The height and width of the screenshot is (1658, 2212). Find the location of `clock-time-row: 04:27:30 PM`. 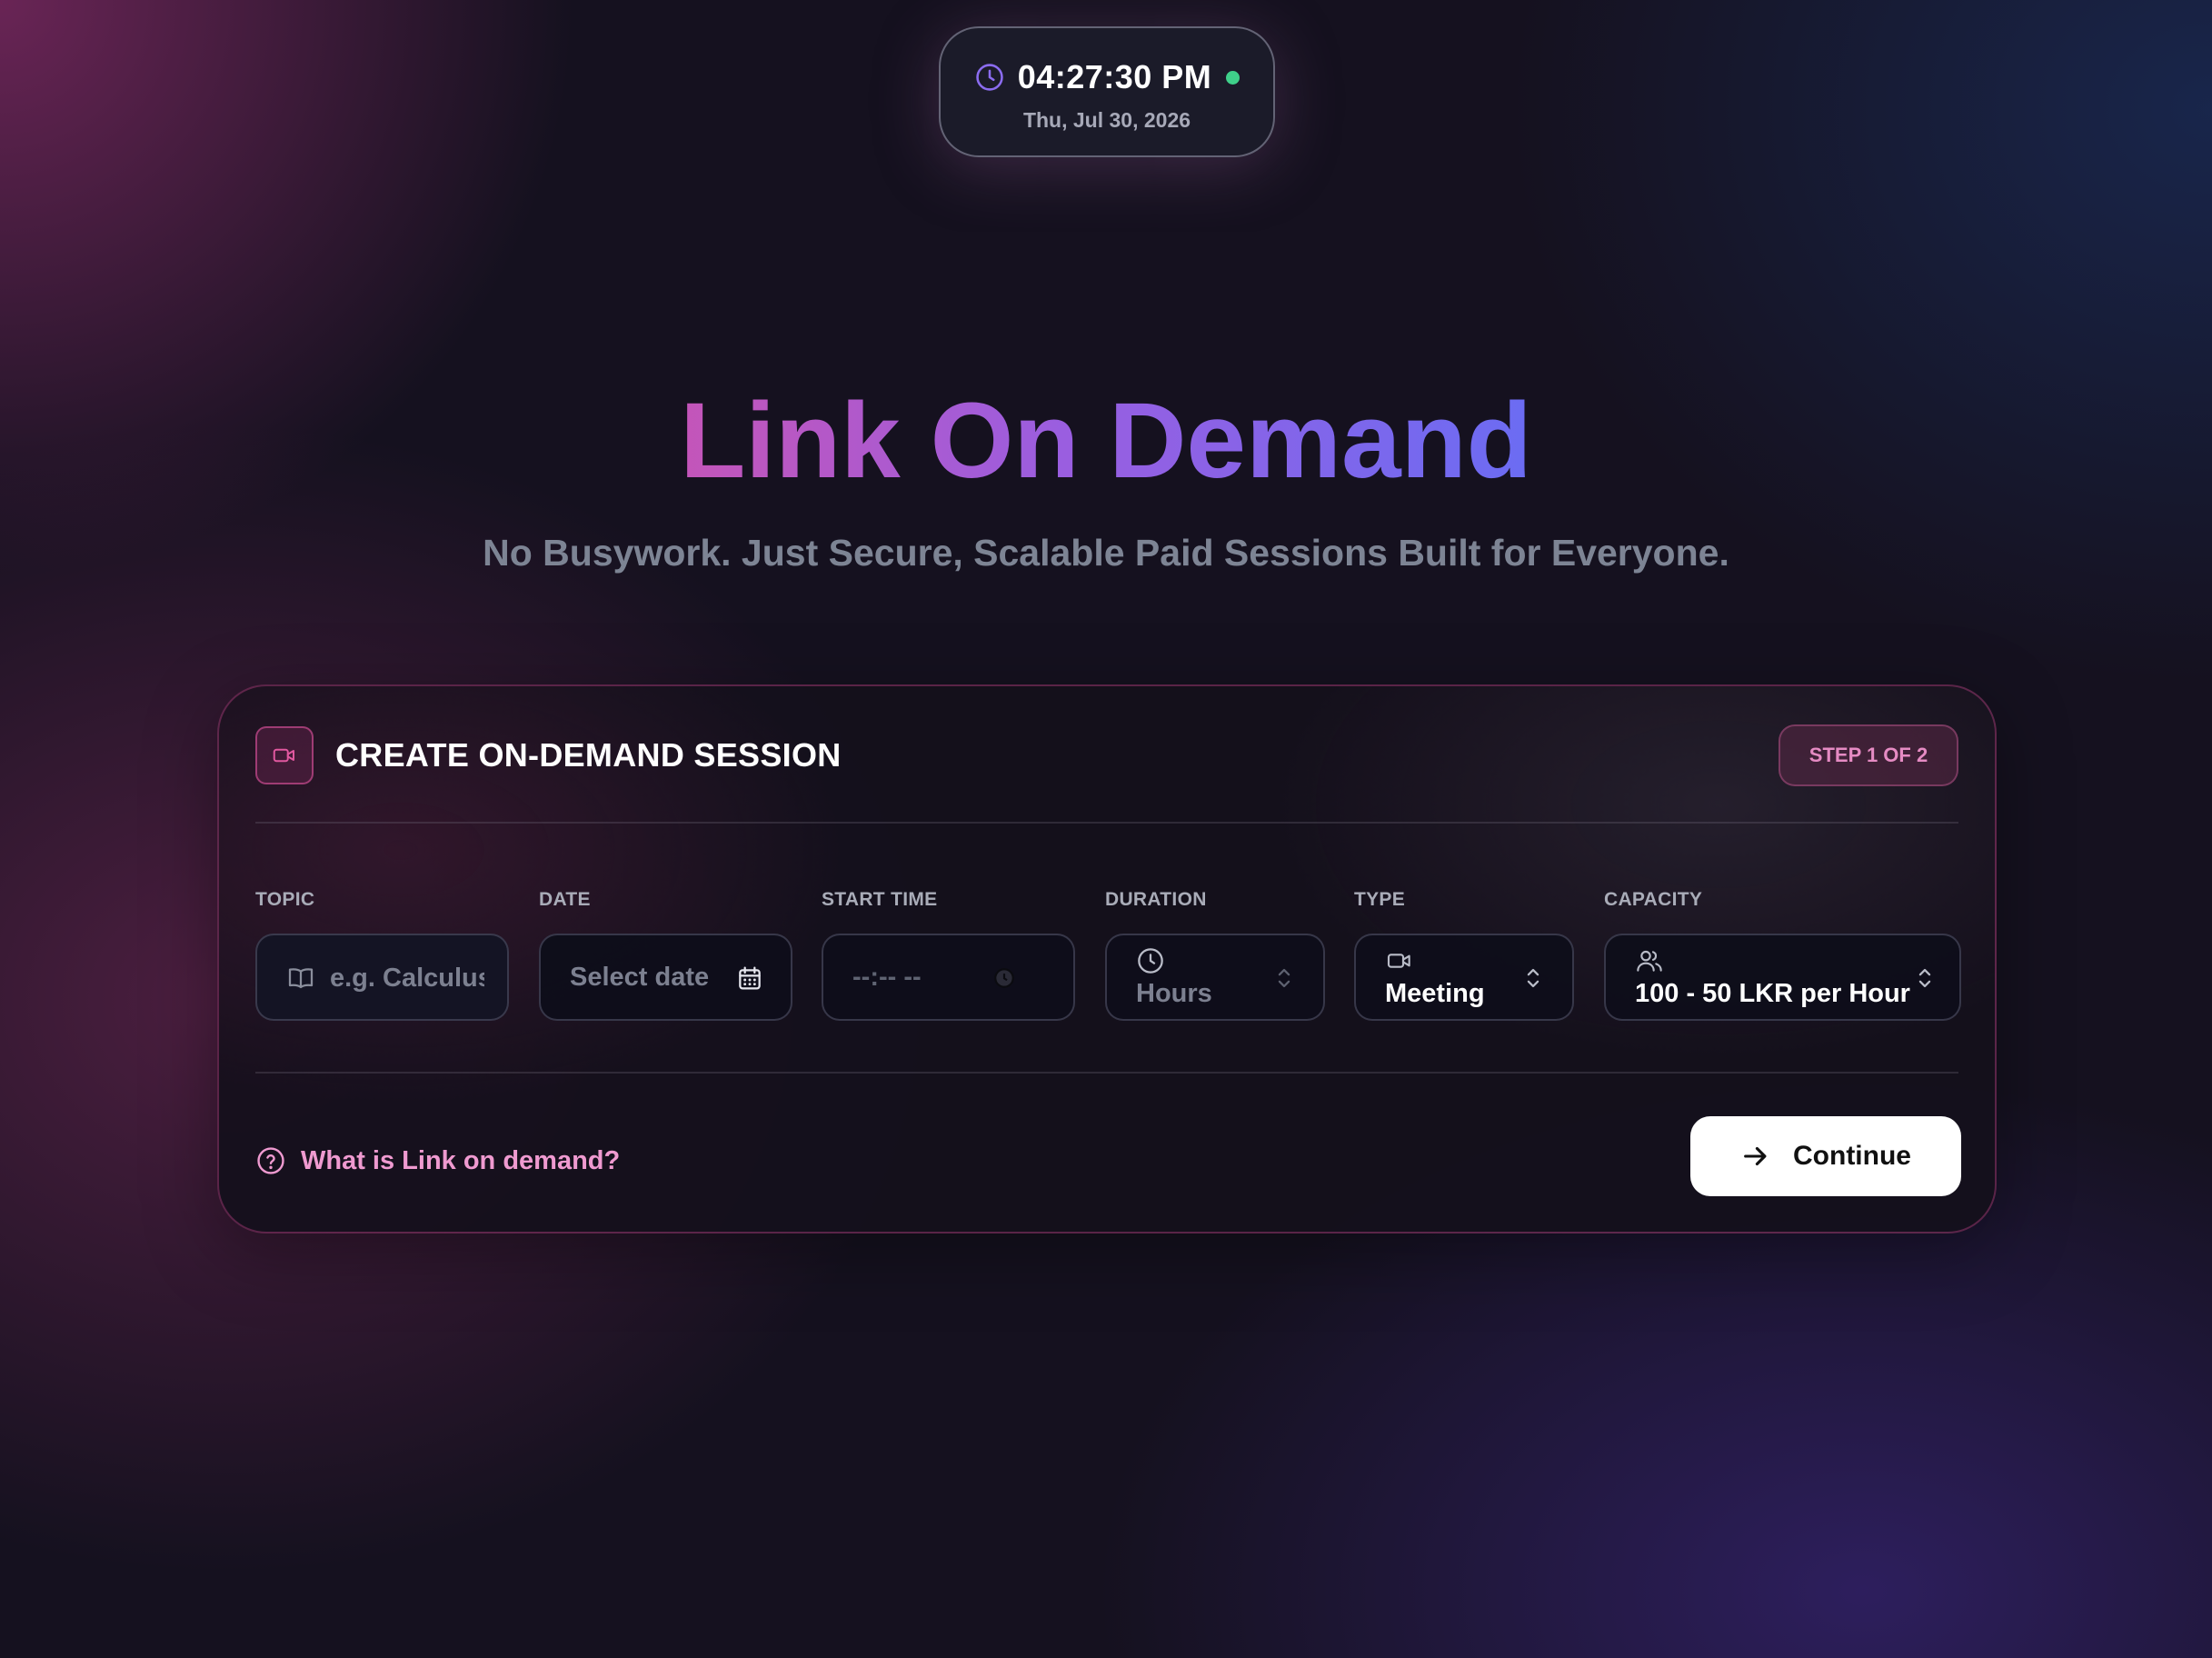

clock-time-row: 04:27:30 PM is located at coordinates (1107, 77).